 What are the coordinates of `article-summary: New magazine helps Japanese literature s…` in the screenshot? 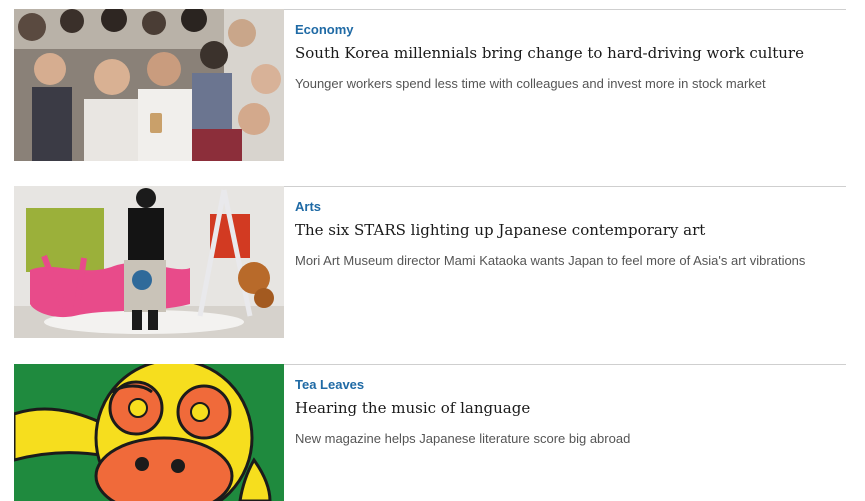 It's located at (463, 438).